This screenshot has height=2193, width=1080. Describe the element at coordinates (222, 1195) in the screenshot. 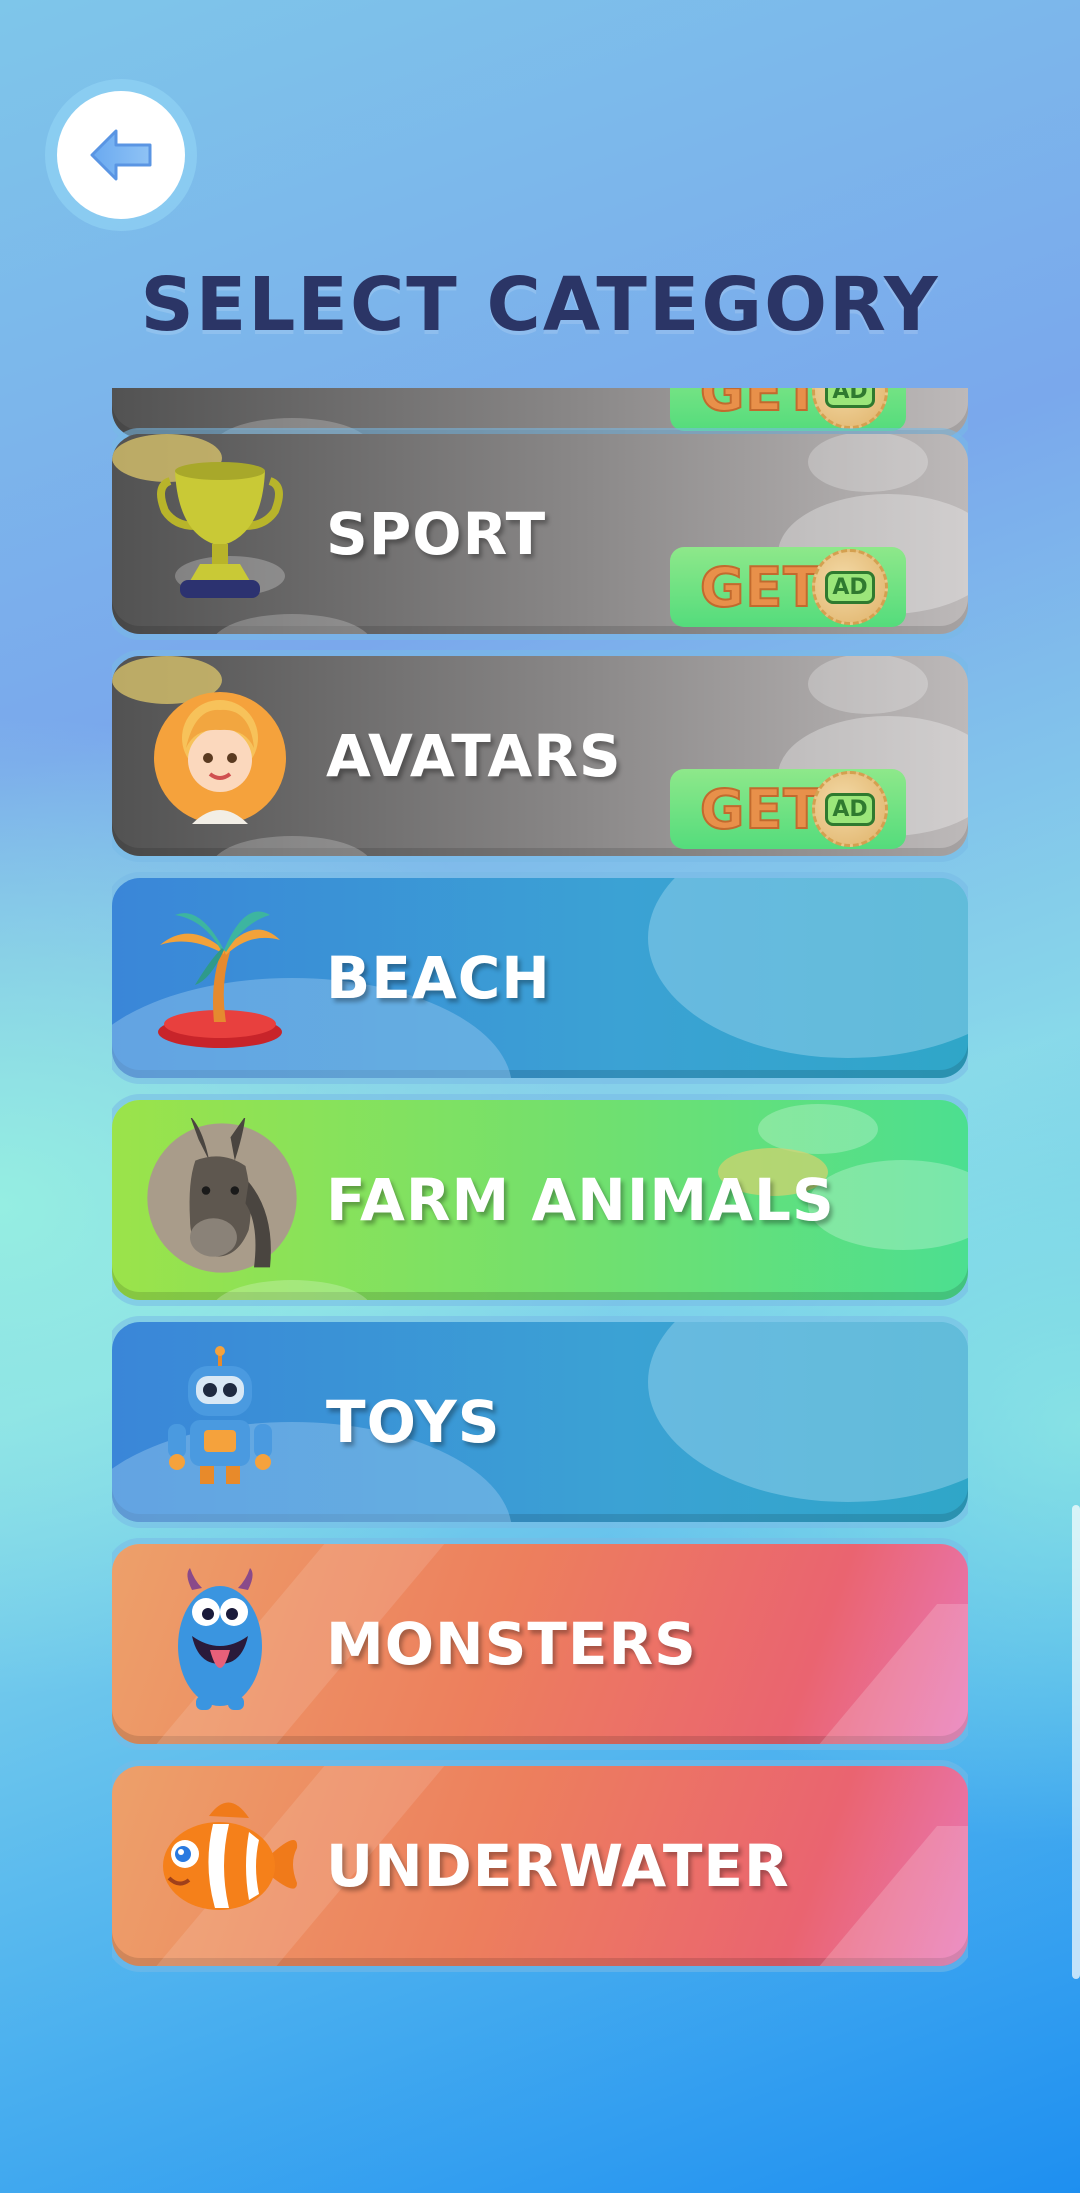

I see `donkey-icon` at that location.